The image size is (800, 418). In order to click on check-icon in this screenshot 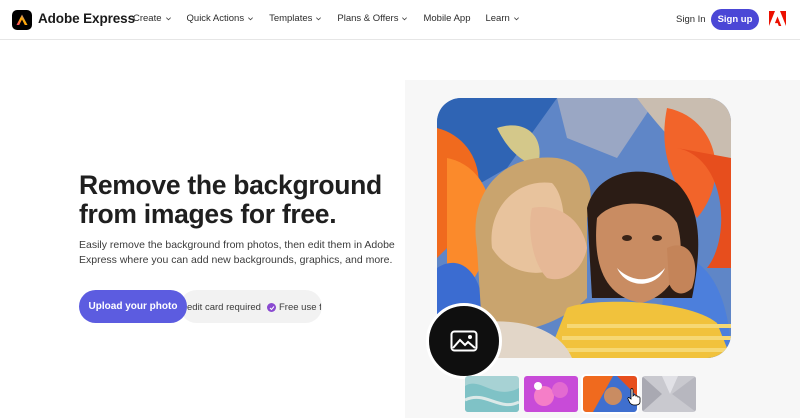, I will do `click(271, 307)`.